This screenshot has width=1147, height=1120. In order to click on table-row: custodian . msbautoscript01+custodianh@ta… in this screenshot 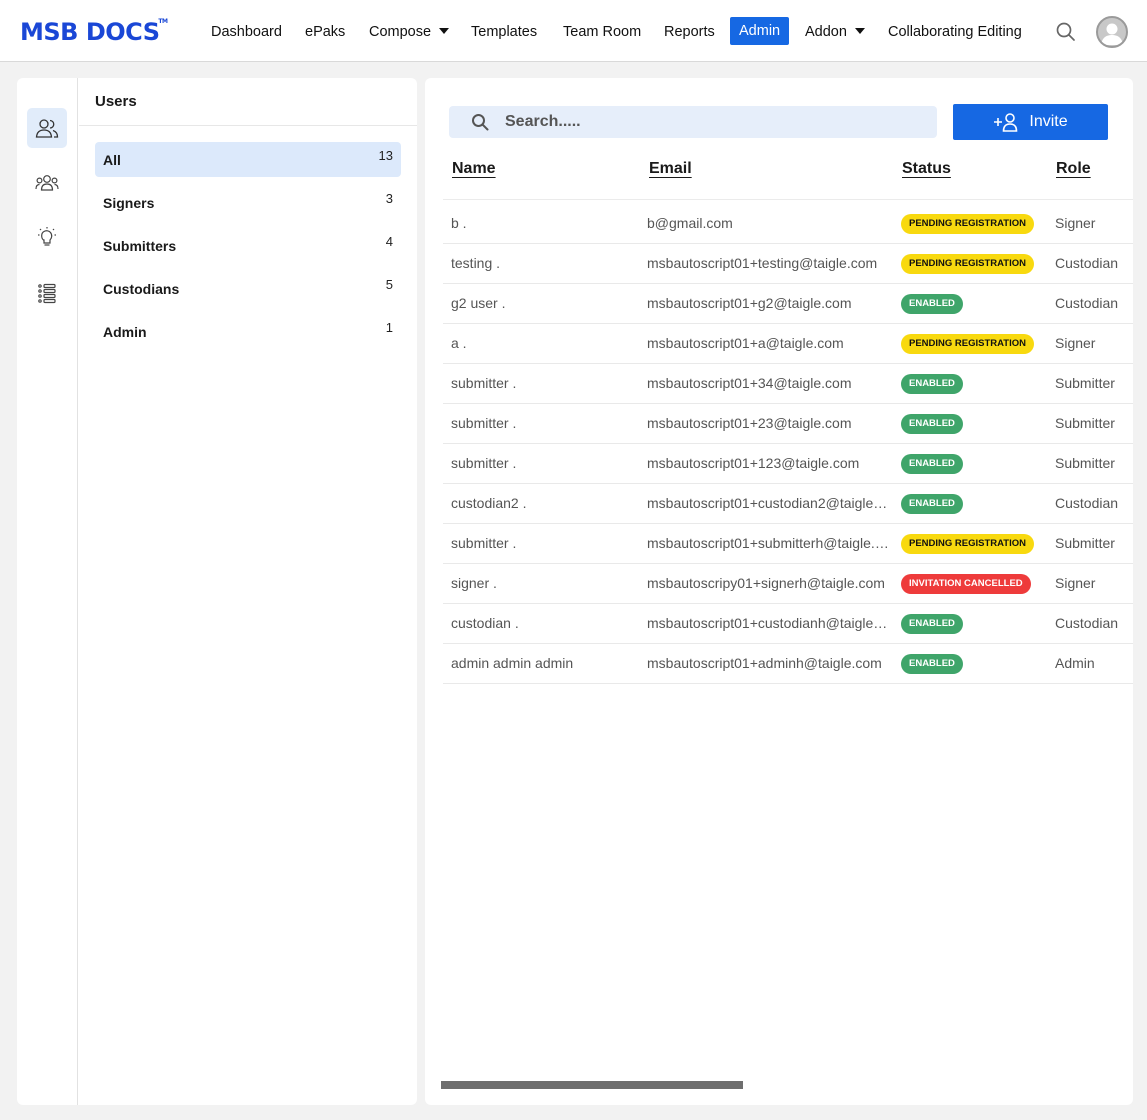, I will do `click(788, 624)`.